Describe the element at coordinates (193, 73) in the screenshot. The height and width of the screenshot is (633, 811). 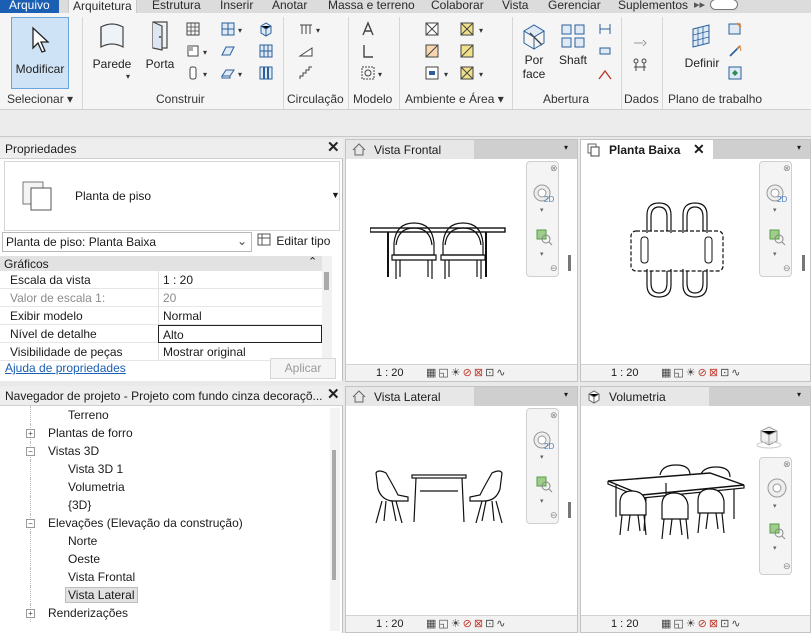
I see `curtain-icon` at that location.